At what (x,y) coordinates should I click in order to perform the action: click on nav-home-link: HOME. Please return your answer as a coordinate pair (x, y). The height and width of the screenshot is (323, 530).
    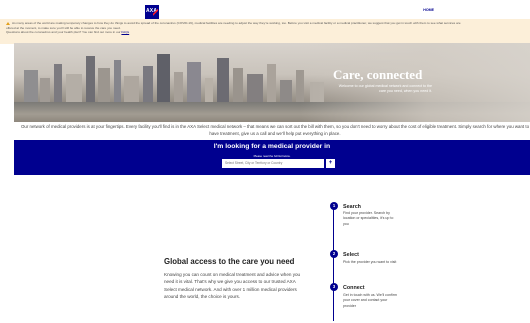
    Looking at the image, I should click on (428, 10).